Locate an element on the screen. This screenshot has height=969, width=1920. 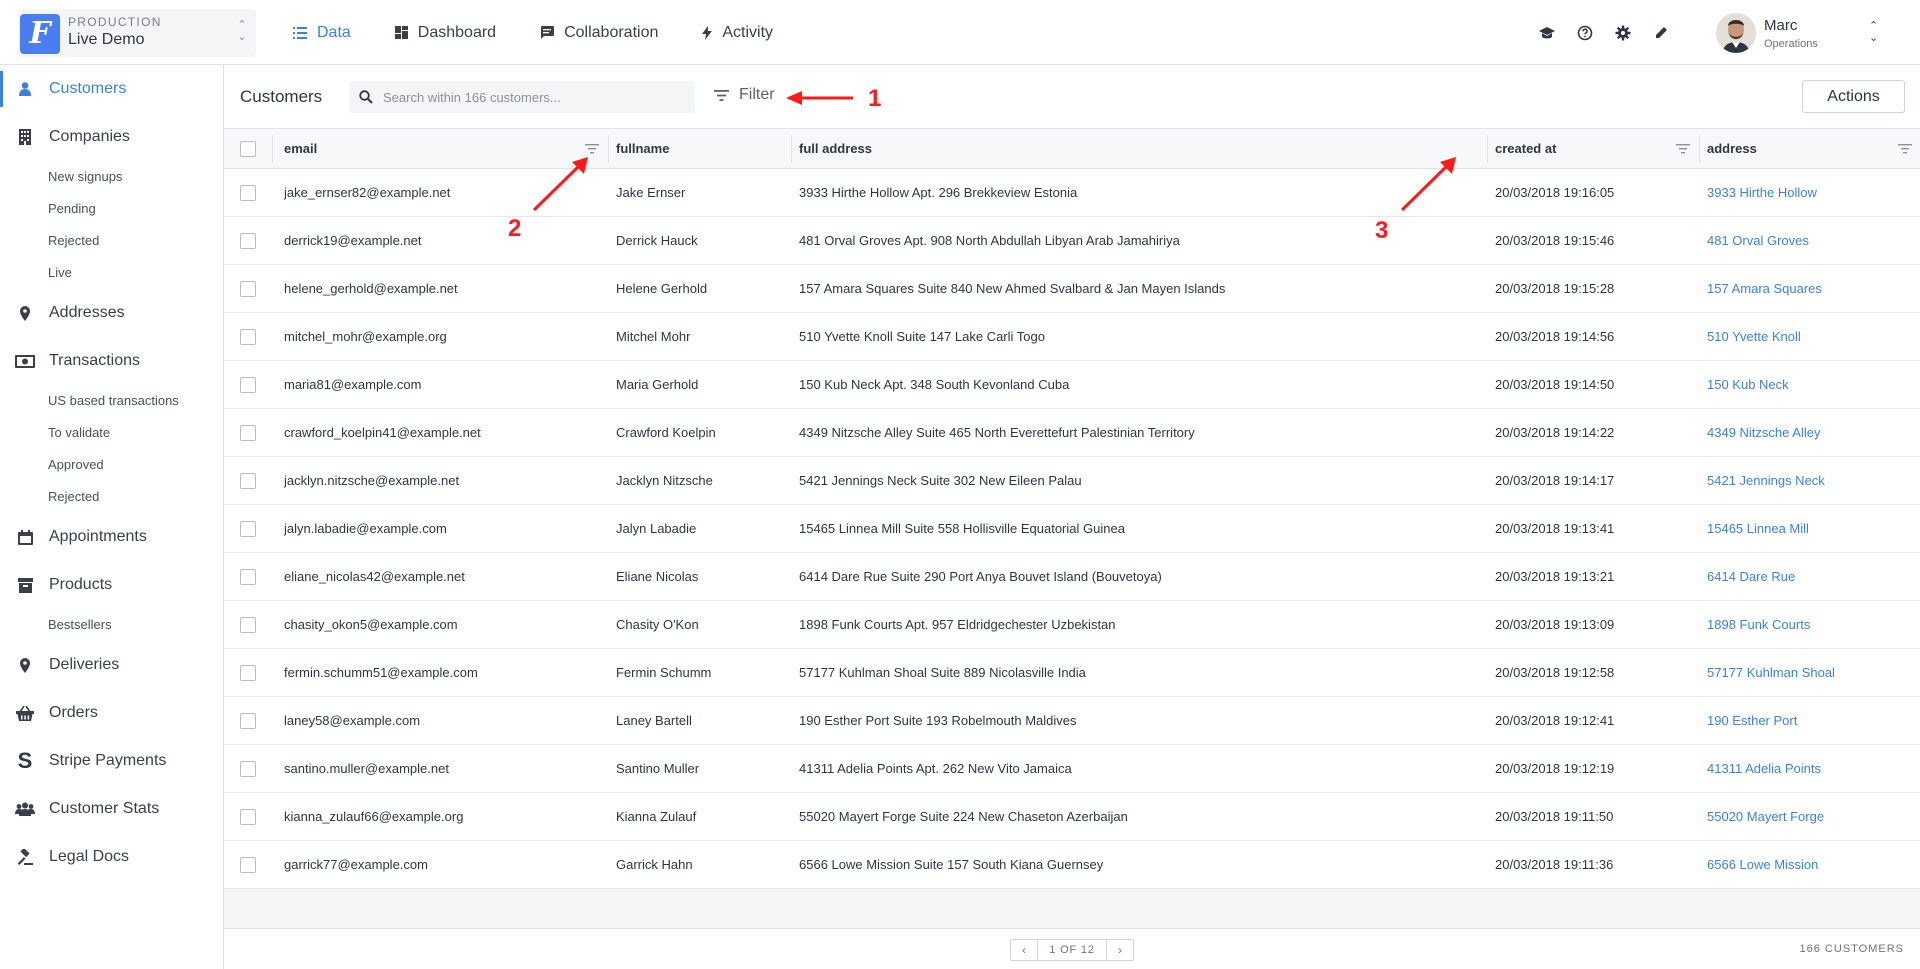
column-divider is located at coordinates (608, 149).